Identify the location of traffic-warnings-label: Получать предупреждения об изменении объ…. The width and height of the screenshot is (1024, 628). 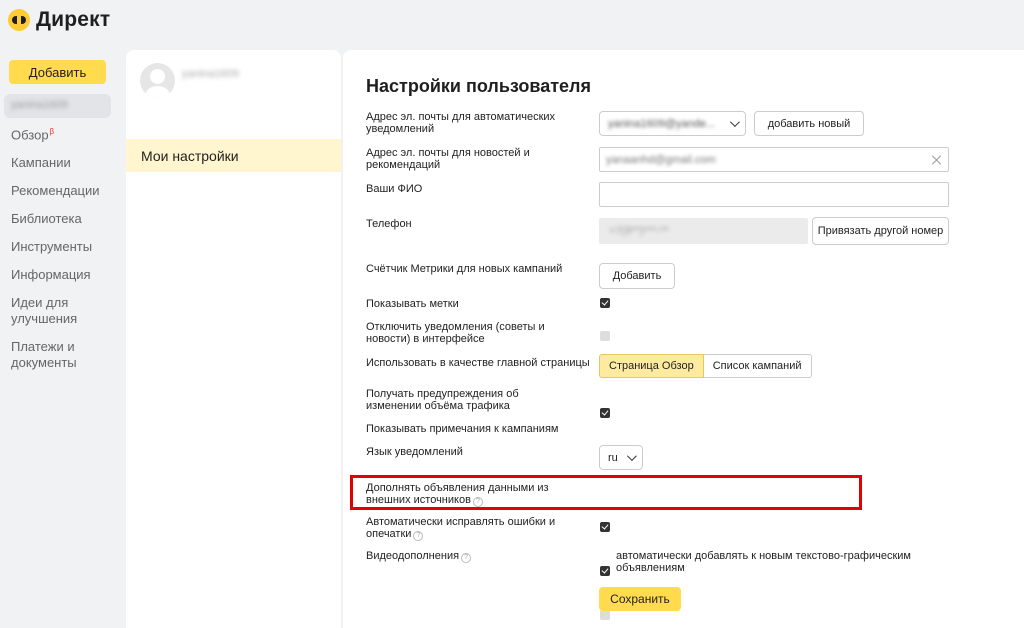
(442, 400).